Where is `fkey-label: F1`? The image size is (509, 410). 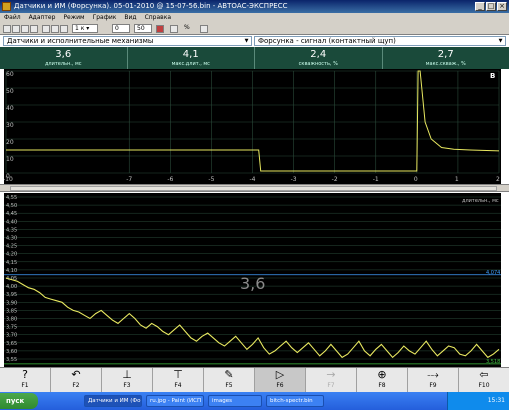 fkey-label: F1 is located at coordinates (25, 385).